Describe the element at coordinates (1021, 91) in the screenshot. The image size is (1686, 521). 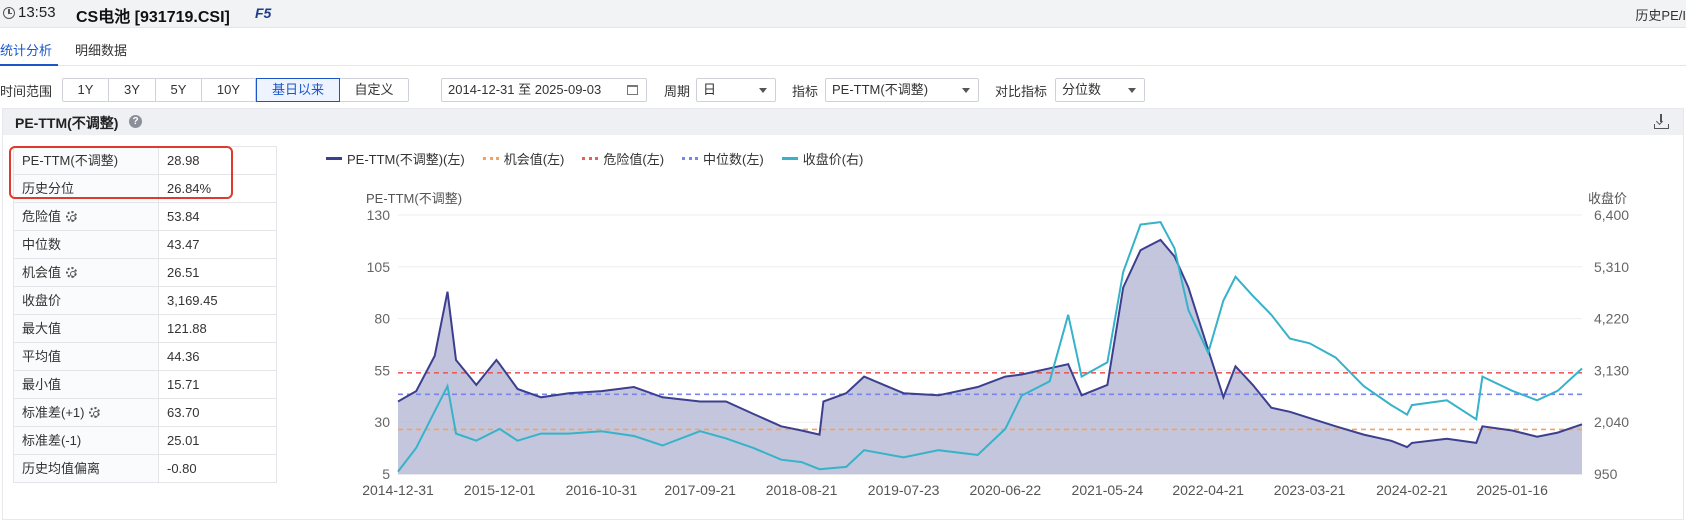
I see `compare-label: 对比指标` at that location.